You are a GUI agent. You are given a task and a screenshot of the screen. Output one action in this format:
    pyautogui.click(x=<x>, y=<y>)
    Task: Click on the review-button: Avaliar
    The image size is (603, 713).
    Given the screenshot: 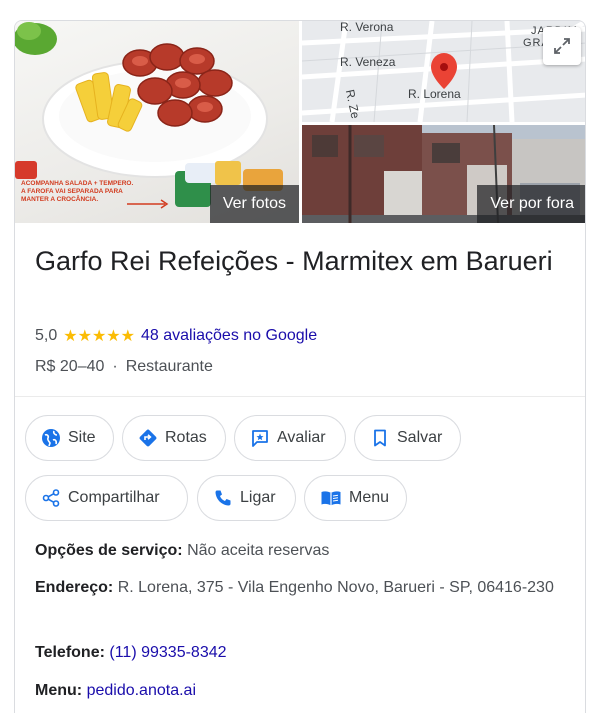 What is the action you would take?
    pyautogui.click(x=290, y=438)
    